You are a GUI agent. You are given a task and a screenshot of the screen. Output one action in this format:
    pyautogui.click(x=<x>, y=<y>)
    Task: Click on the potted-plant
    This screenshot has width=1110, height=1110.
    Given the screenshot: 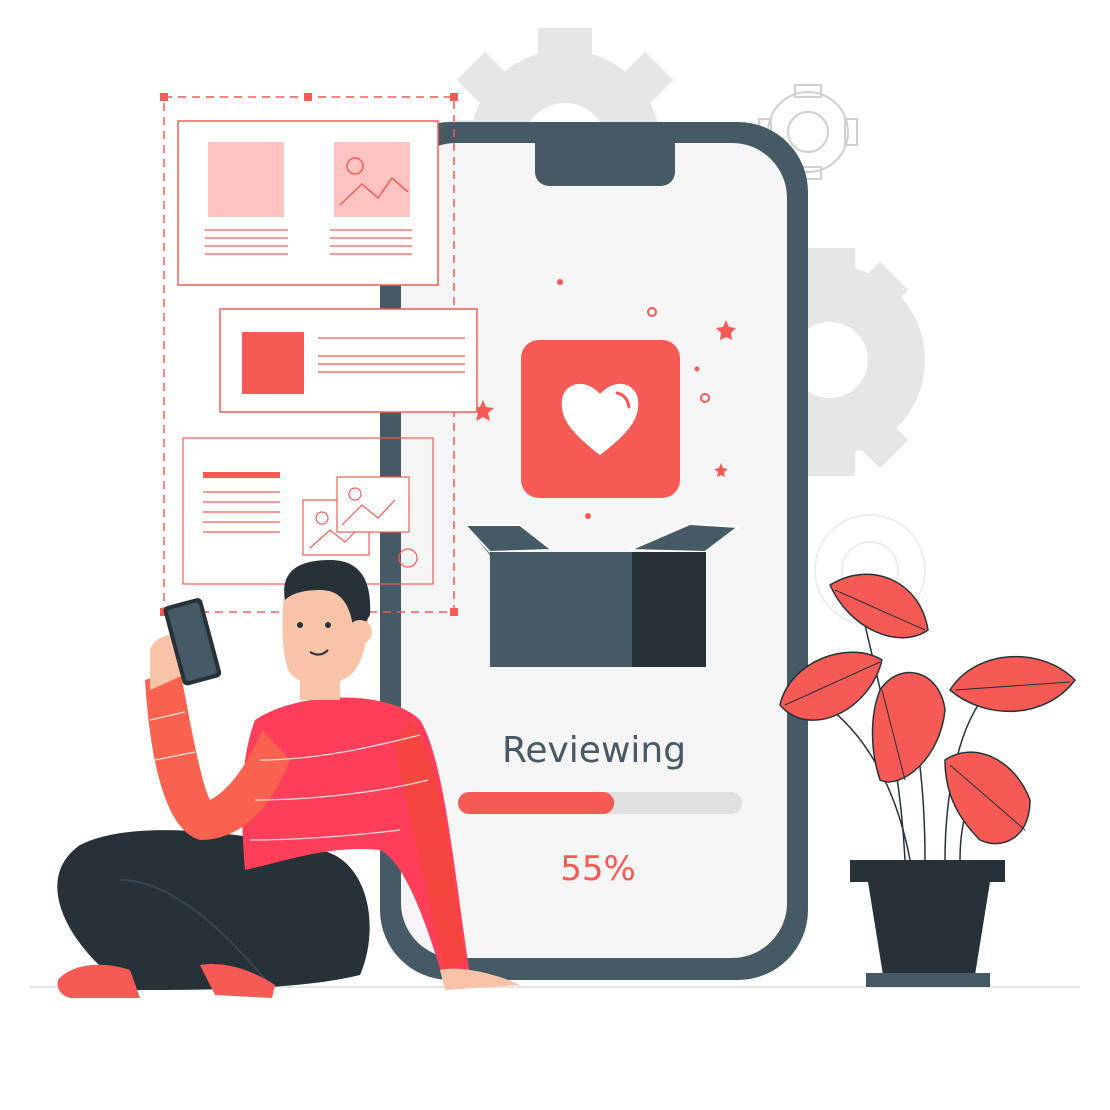 What is the action you would take?
    pyautogui.click(x=927, y=780)
    